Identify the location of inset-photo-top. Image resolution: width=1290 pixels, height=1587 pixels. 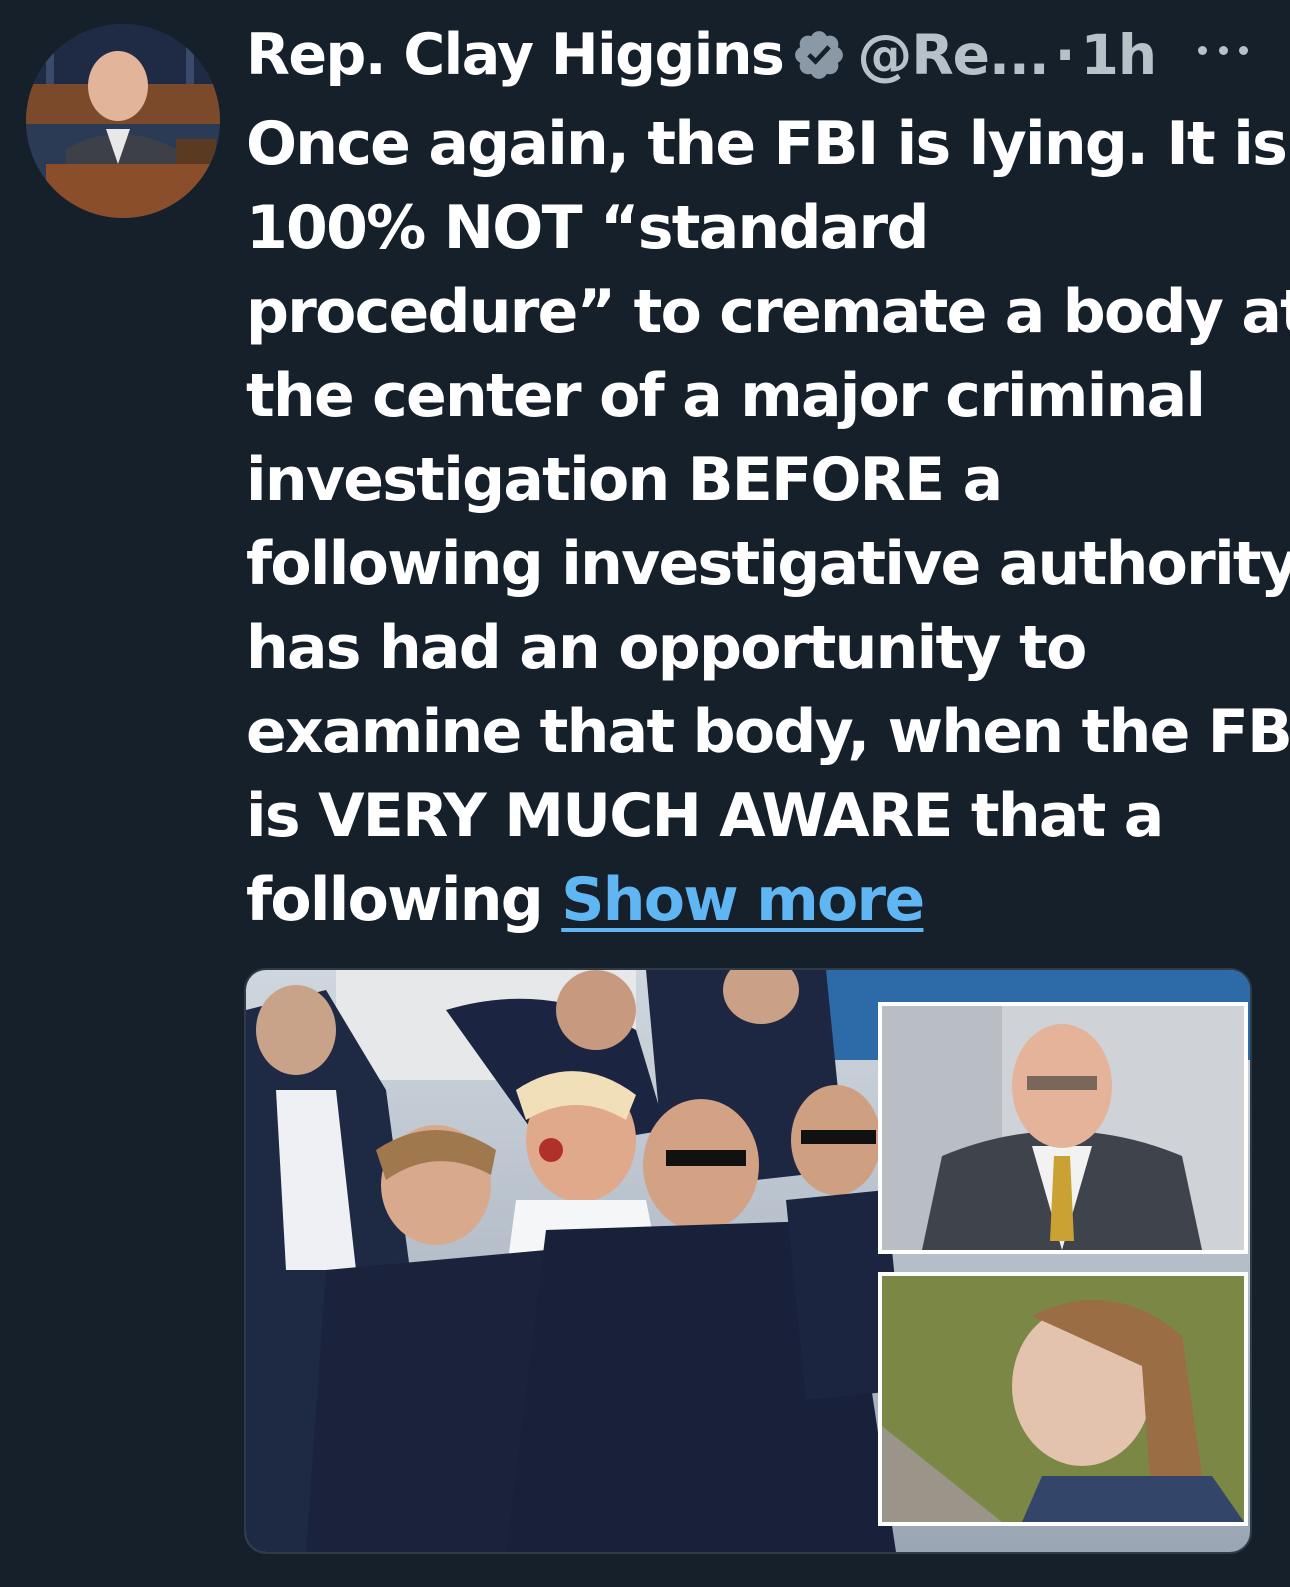
(1063, 1128).